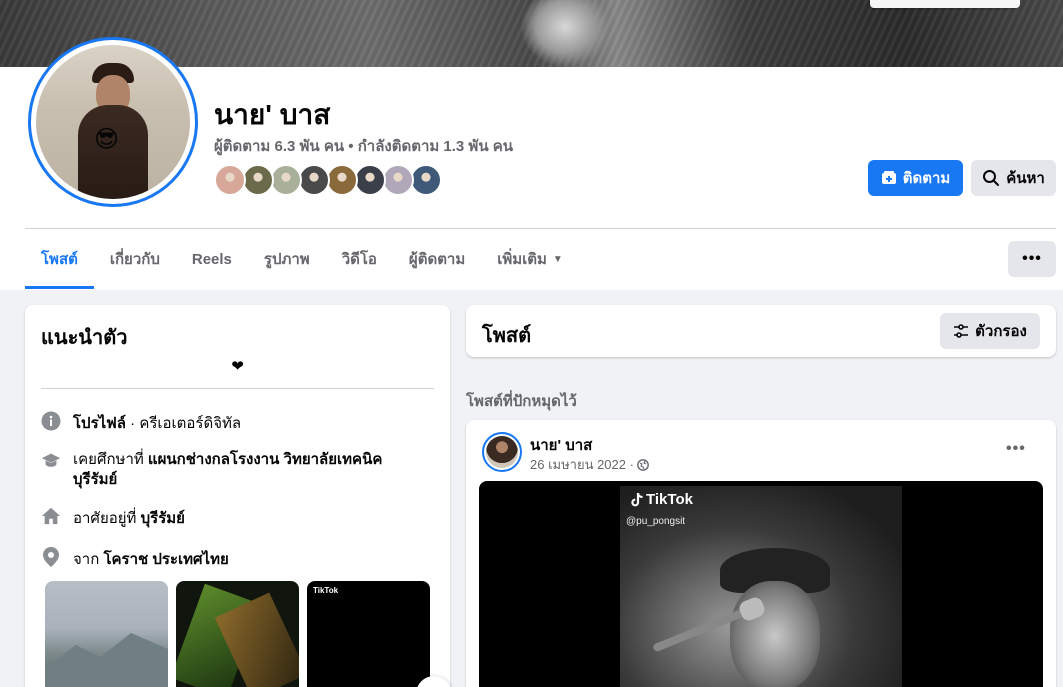  I want to click on search-icon, so click(991, 178).